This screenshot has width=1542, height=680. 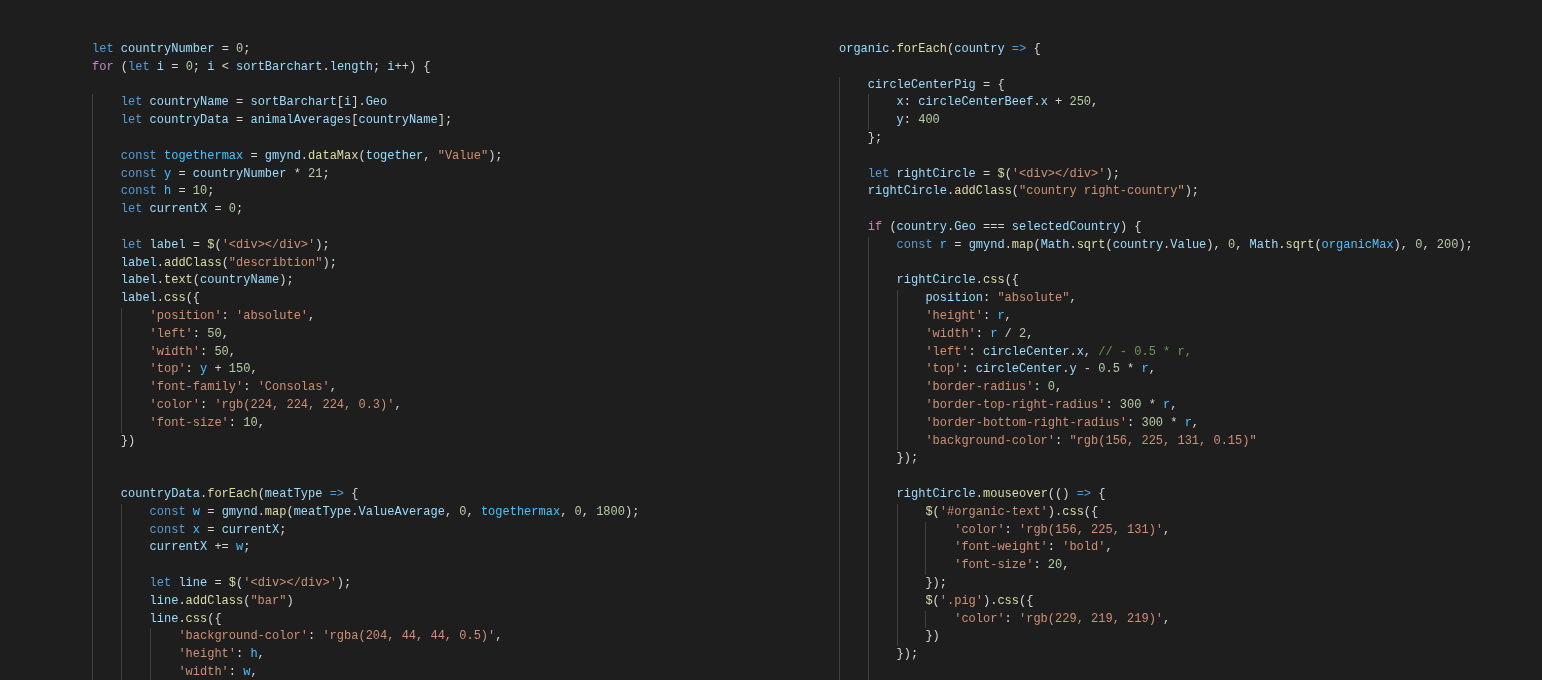 I want to click on code-line: 'top': circleCenter.y - 0.5 * r,, so click(x=1040, y=370).